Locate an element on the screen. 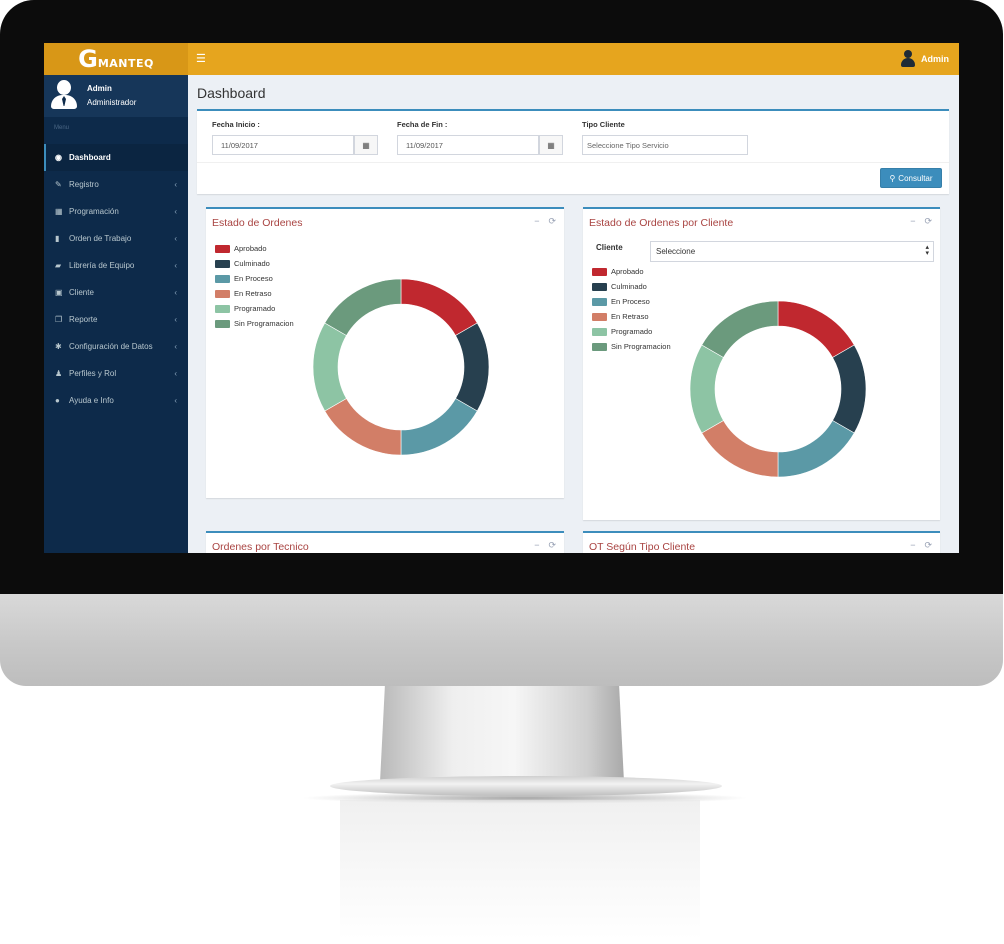 This screenshot has width=1004, height=944. cliente-label: Cliente is located at coordinates (609, 247).